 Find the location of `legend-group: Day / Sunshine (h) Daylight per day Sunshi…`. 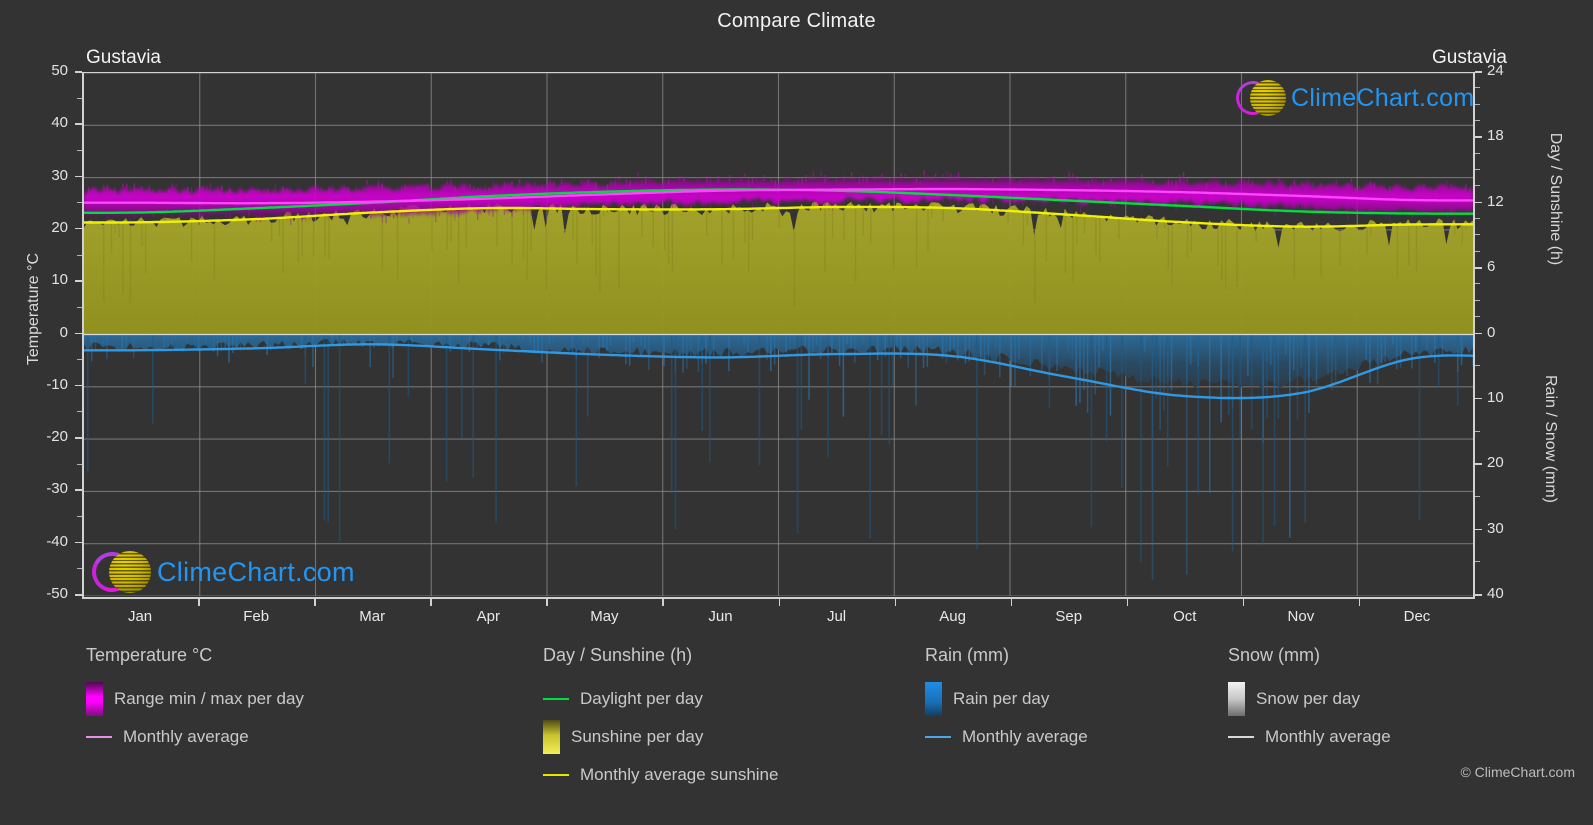

legend-group: Day / Sunshine (h) Daylight per day Sunshi… is located at coordinates (660, 719).